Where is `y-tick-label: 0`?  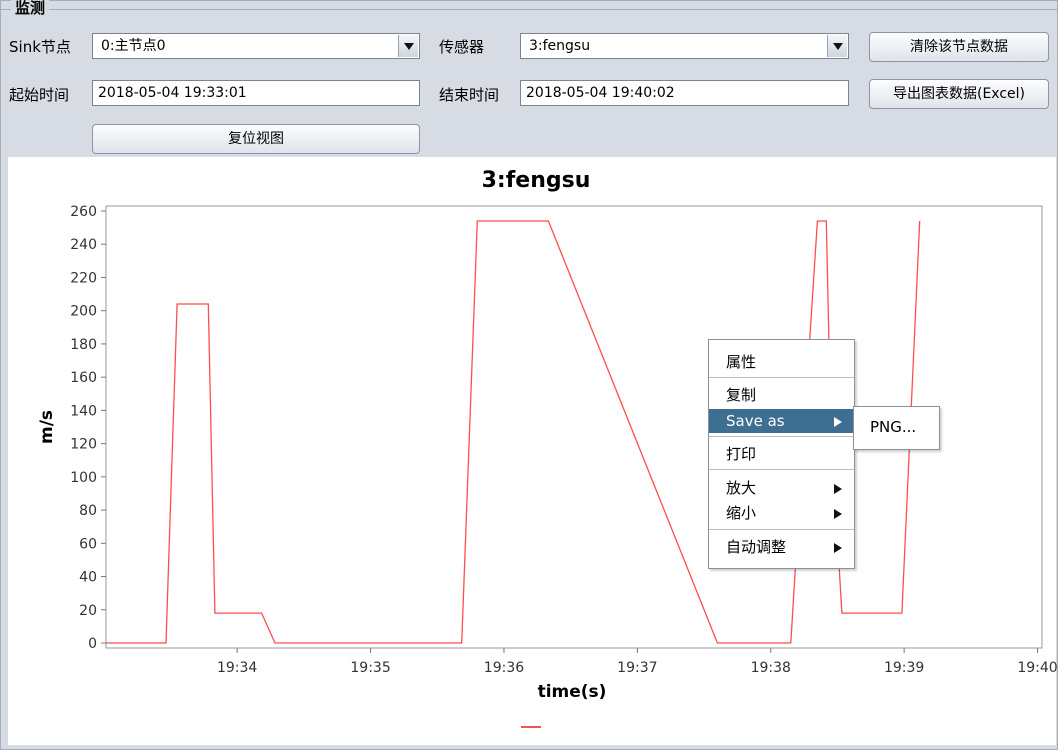 y-tick-label: 0 is located at coordinates (92, 644).